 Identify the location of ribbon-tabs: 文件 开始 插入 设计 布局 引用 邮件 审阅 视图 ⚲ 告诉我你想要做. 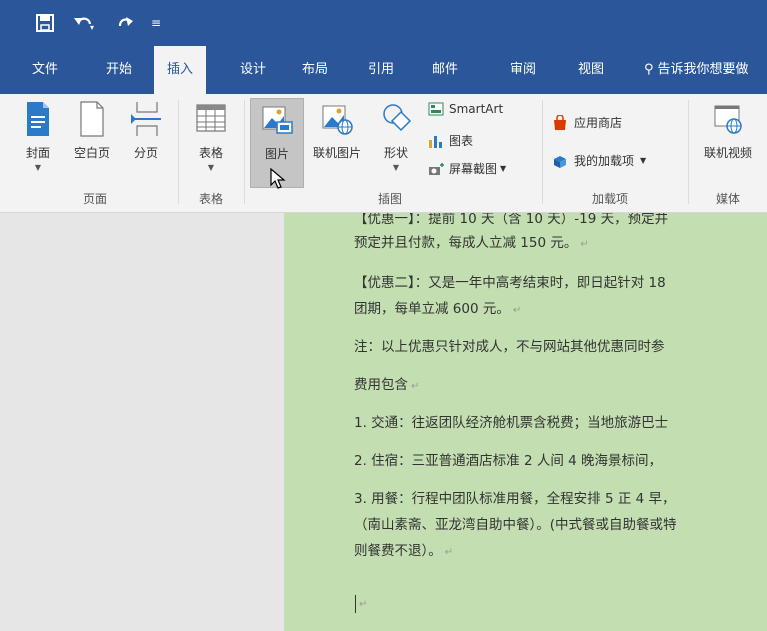
(383, 70).